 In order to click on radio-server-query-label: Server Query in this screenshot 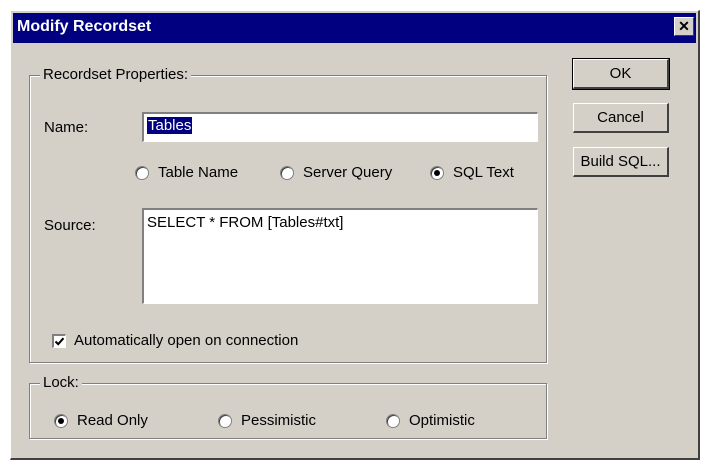, I will do `click(348, 172)`.